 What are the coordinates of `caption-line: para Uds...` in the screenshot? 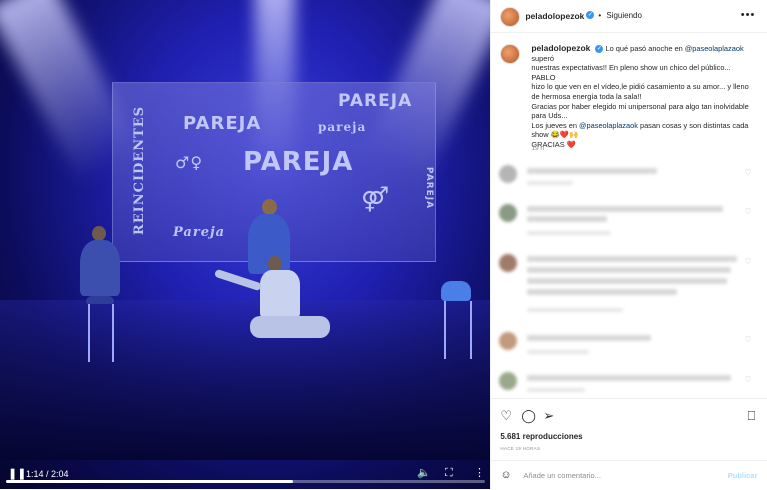 It's located at (549, 116).